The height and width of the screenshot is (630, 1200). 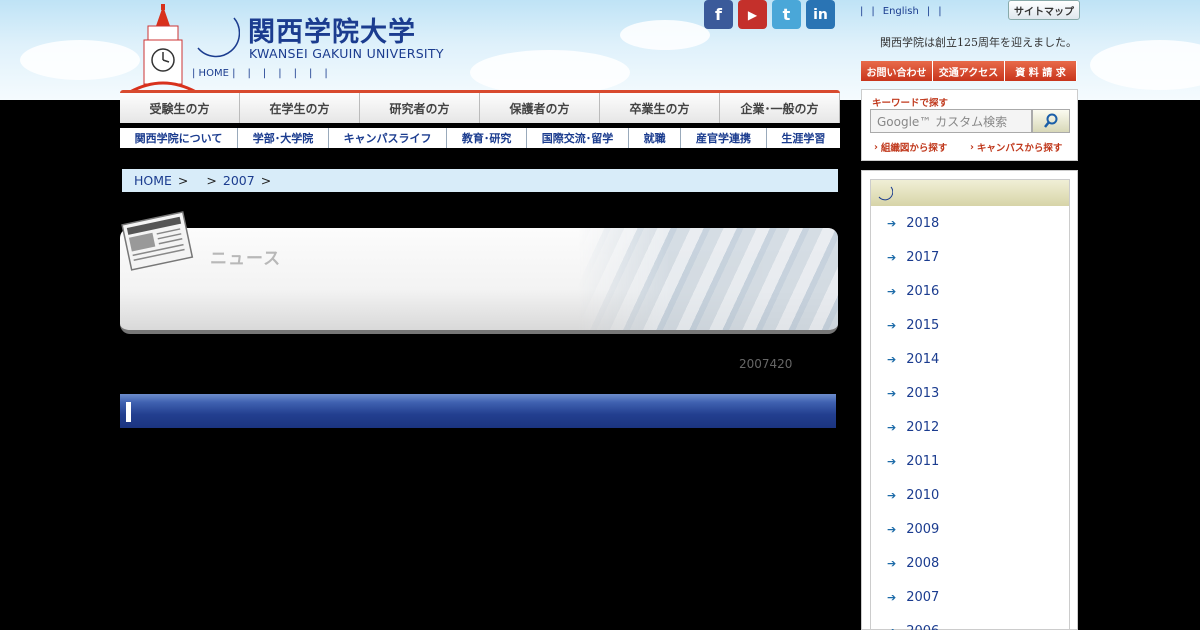 I want to click on org-chart-label: 組織図から探す, so click(x=914, y=148).